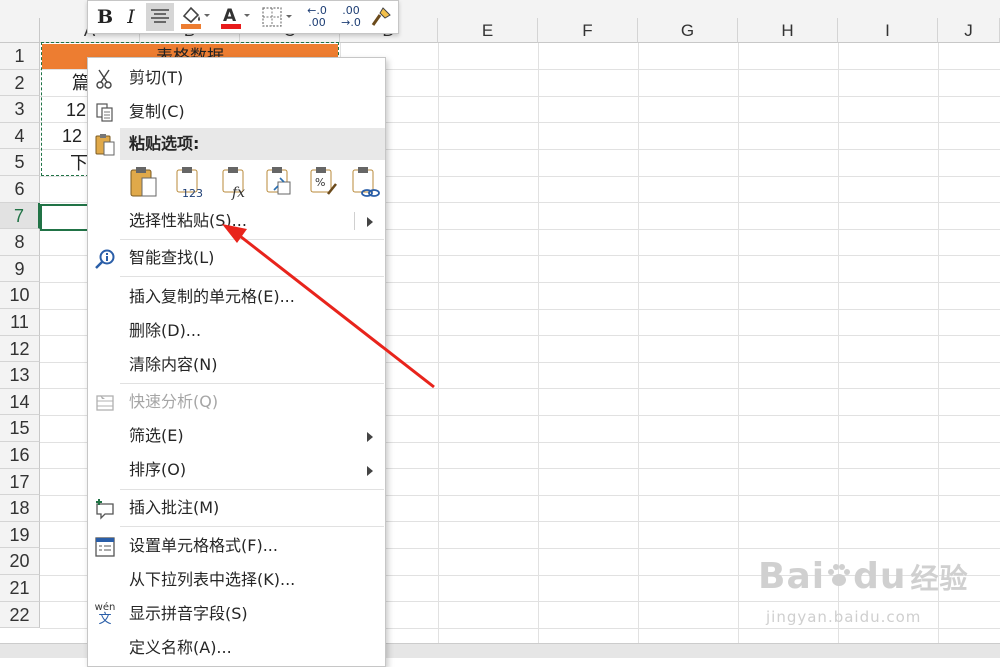 The height and width of the screenshot is (667, 1000). Describe the element at coordinates (20, 455) in the screenshot. I see `row-header-16: 16` at that location.